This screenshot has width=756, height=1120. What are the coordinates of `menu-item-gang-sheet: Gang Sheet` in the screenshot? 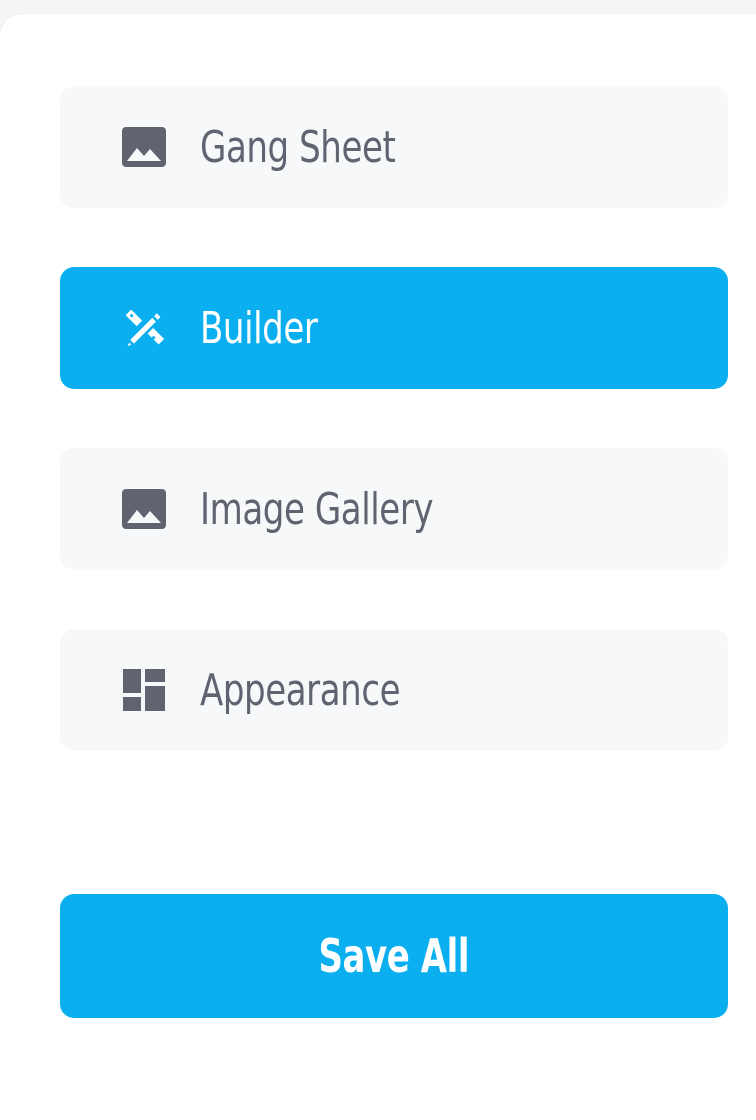 It's located at (394, 147).